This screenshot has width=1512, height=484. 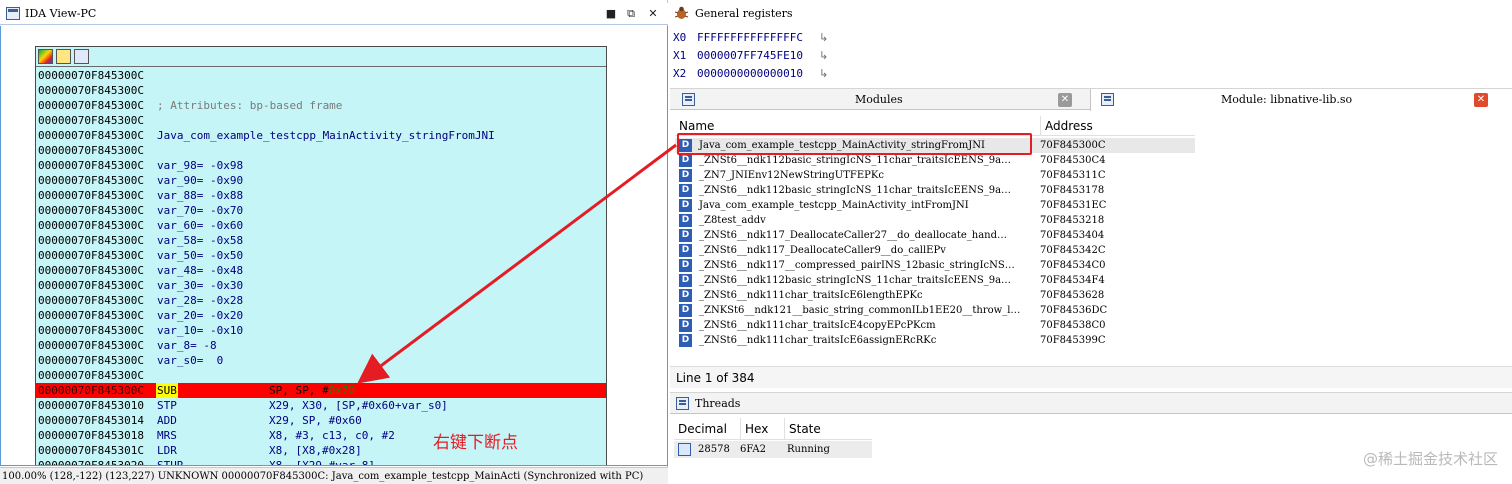 What do you see at coordinates (321, 330) in the screenshot?
I see `asm-line: 00000070F845300C var_10= -0x10` at bounding box center [321, 330].